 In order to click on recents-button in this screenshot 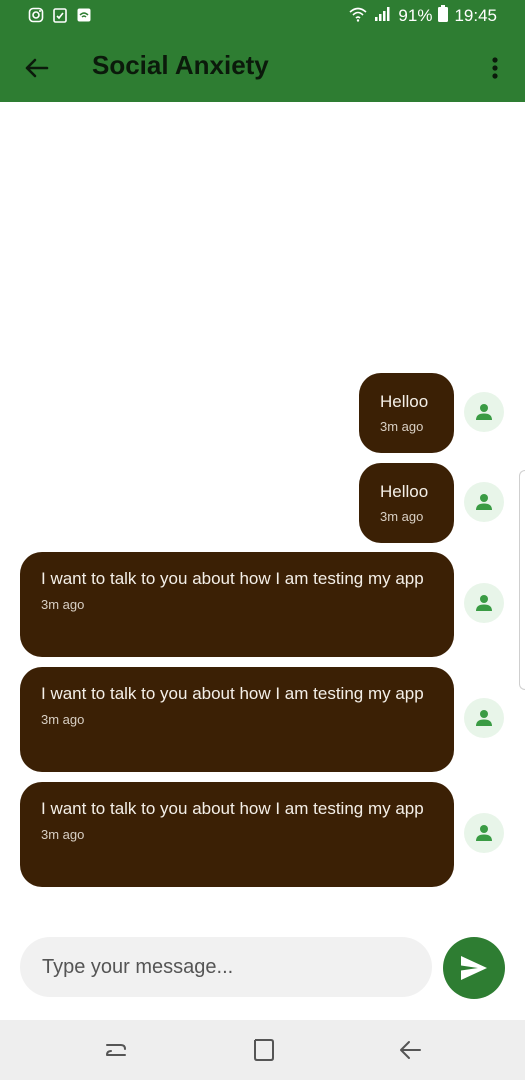, I will do `click(117, 1050)`.